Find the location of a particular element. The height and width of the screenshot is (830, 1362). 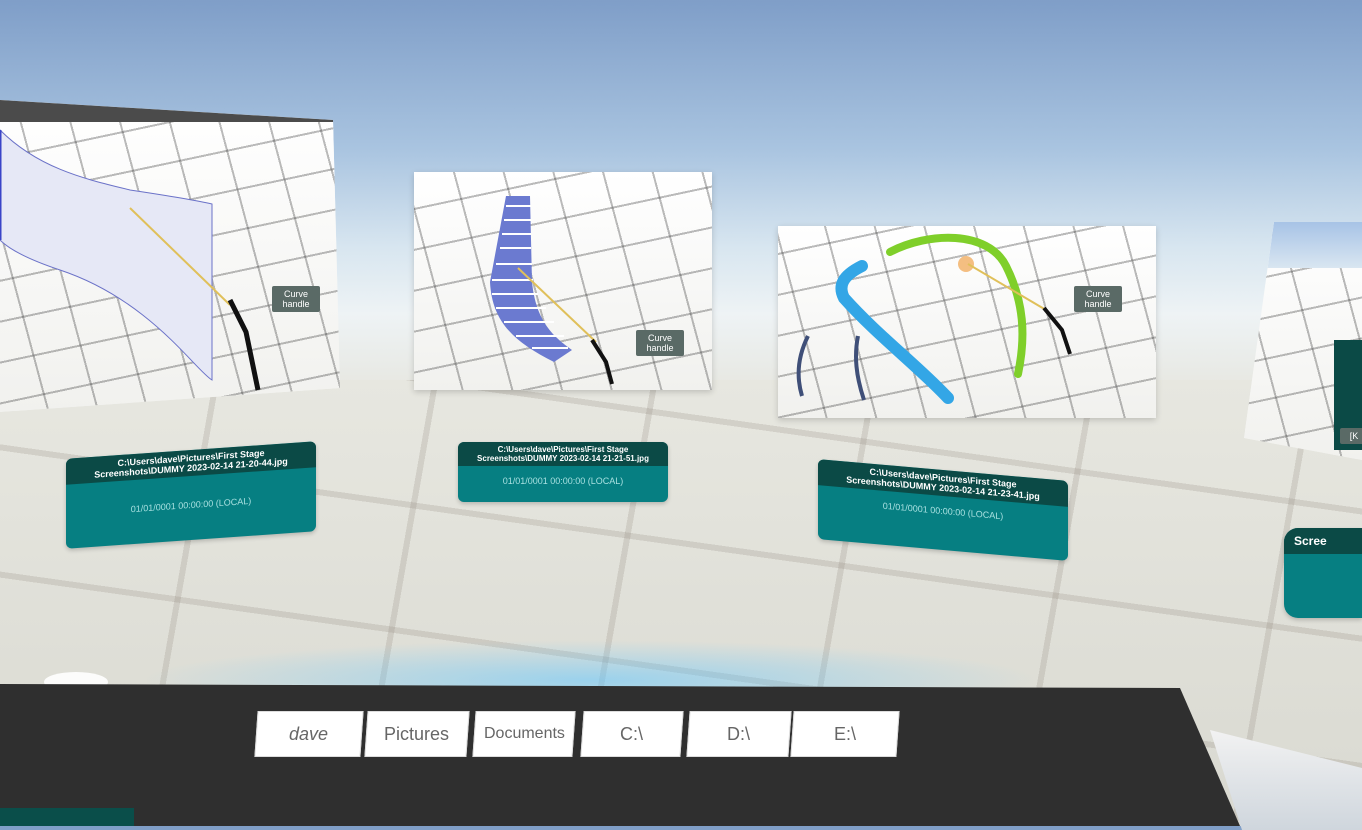

dock-teal-strip is located at coordinates (67, 817).